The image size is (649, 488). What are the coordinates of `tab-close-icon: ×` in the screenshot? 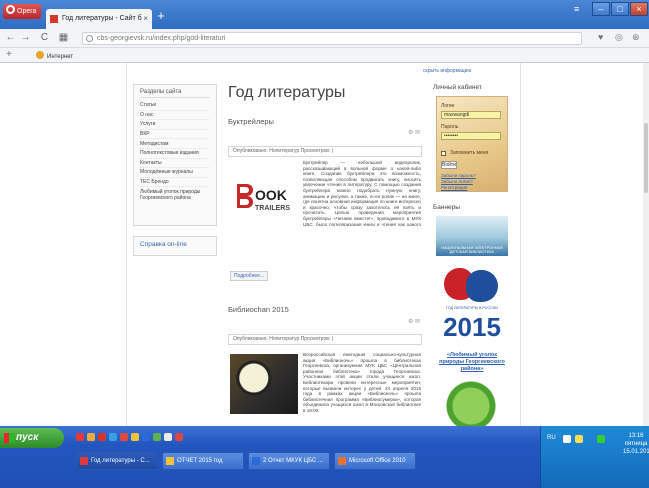 It's located at (145, 19).